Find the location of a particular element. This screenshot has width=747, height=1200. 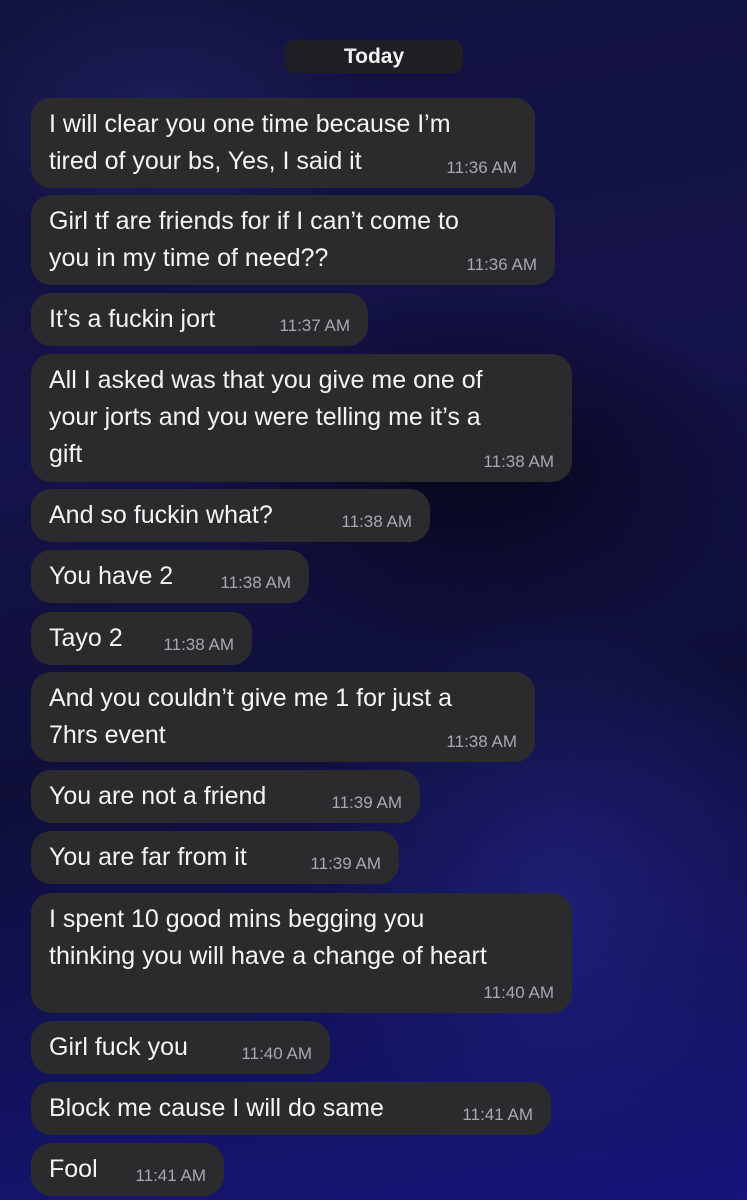

message-bubble: And so fuckin what? 11:38 AM is located at coordinates (230, 515).